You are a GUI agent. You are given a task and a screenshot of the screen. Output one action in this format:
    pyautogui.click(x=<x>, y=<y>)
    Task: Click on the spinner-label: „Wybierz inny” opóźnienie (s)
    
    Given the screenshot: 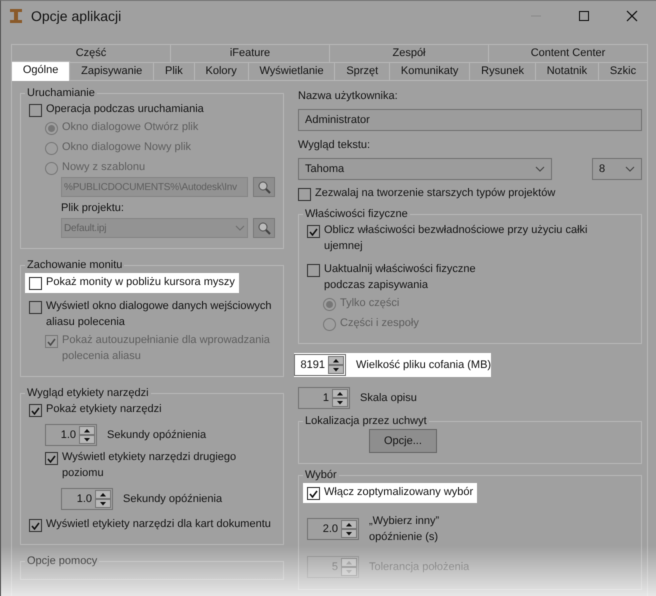 What is the action you would take?
    pyautogui.click(x=404, y=529)
    